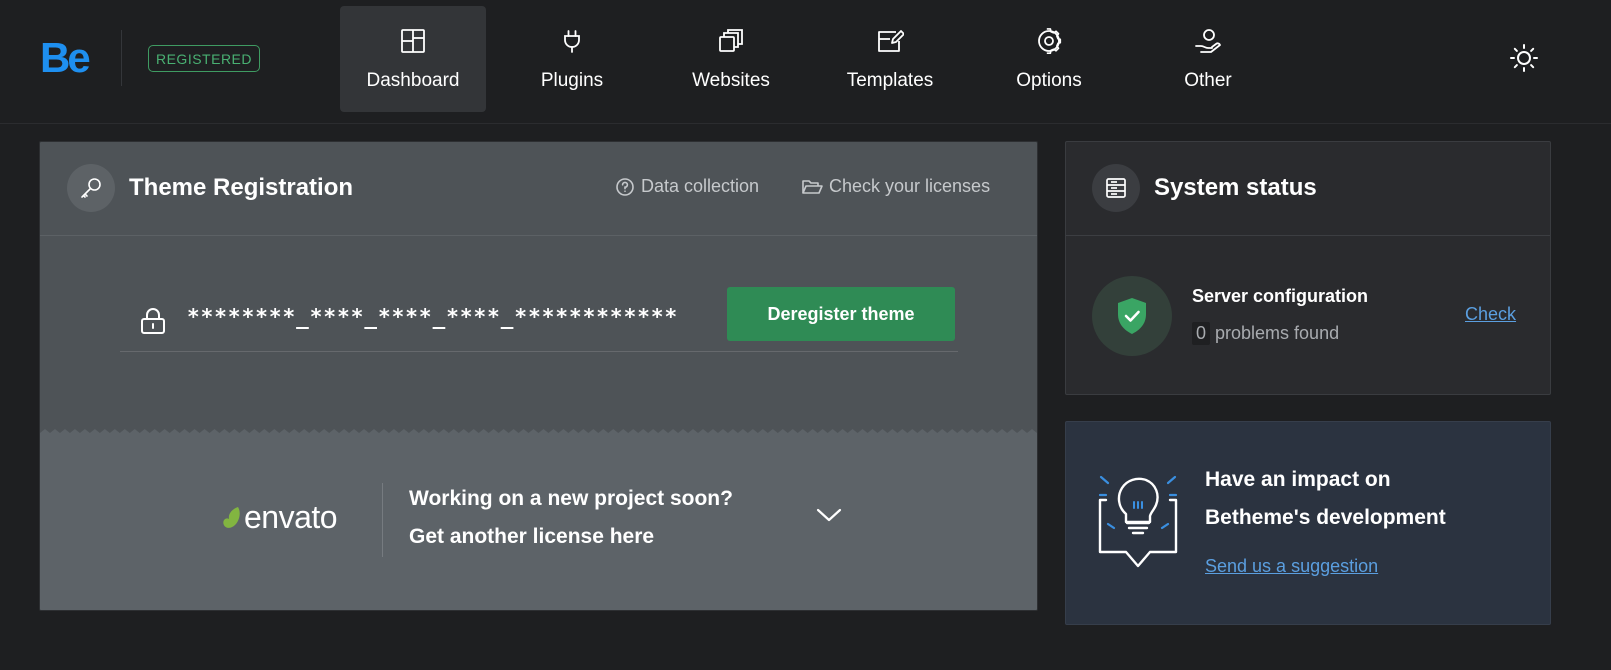 The width and height of the screenshot is (1611, 670). I want to click on nav-templates: Templates, so click(890, 59).